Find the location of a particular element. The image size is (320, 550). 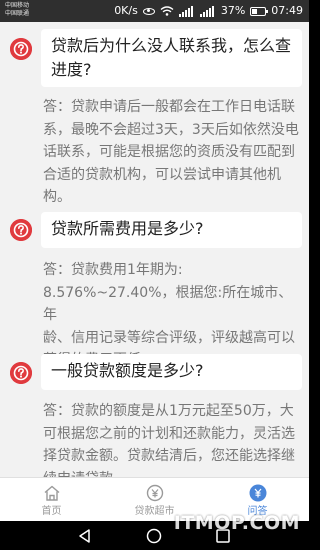

tab-home: 首页 is located at coordinates (51, 499).